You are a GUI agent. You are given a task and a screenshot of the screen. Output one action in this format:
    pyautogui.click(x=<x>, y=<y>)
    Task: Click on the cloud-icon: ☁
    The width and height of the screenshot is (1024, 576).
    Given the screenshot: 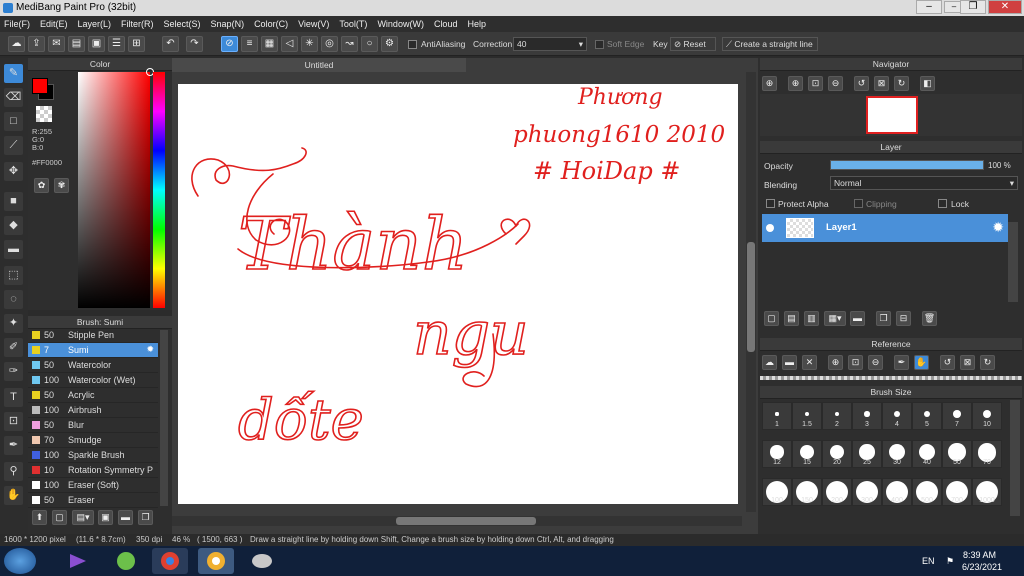 What is the action you would take?
    pyautogui.click(x=16, y=44)
    